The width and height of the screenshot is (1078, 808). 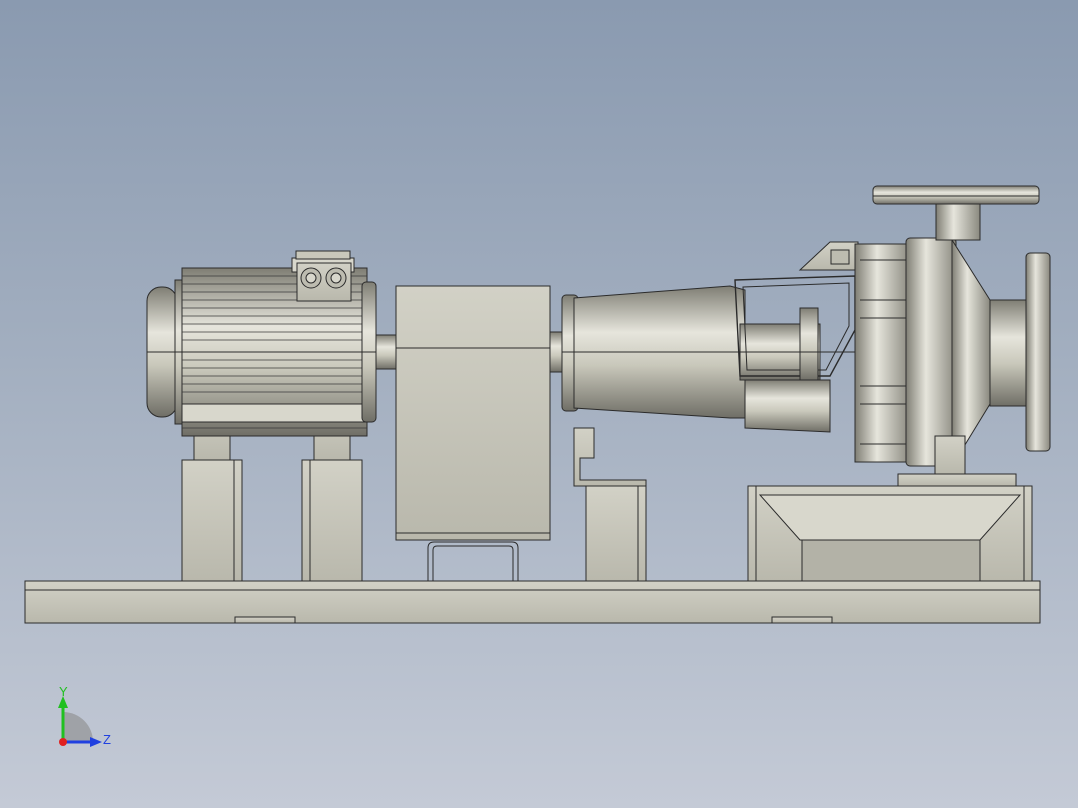 What do you see at coordinates (1020, 352) in the screenshot?
I see `suction-flange` at bounding box center [1020, 352].